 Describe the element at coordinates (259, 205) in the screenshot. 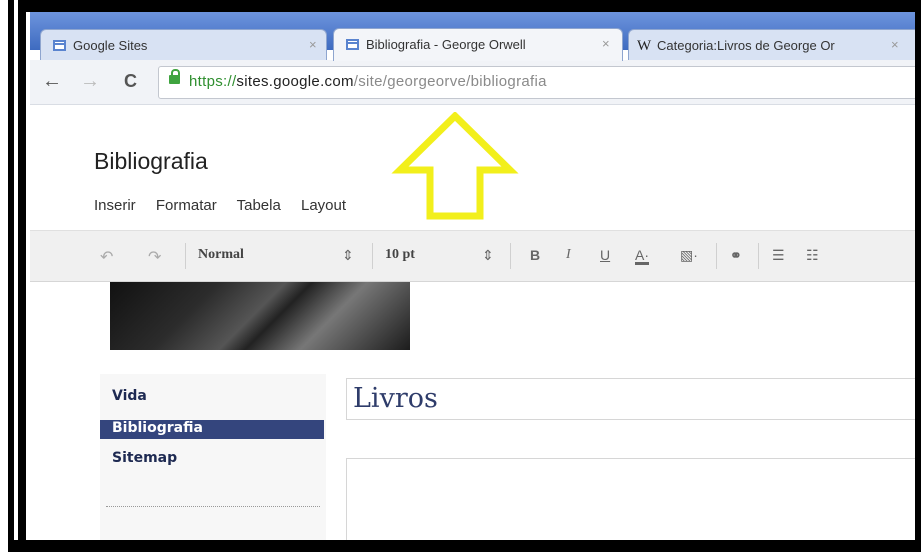

I see `menu-tabela: Tabela` at that location.